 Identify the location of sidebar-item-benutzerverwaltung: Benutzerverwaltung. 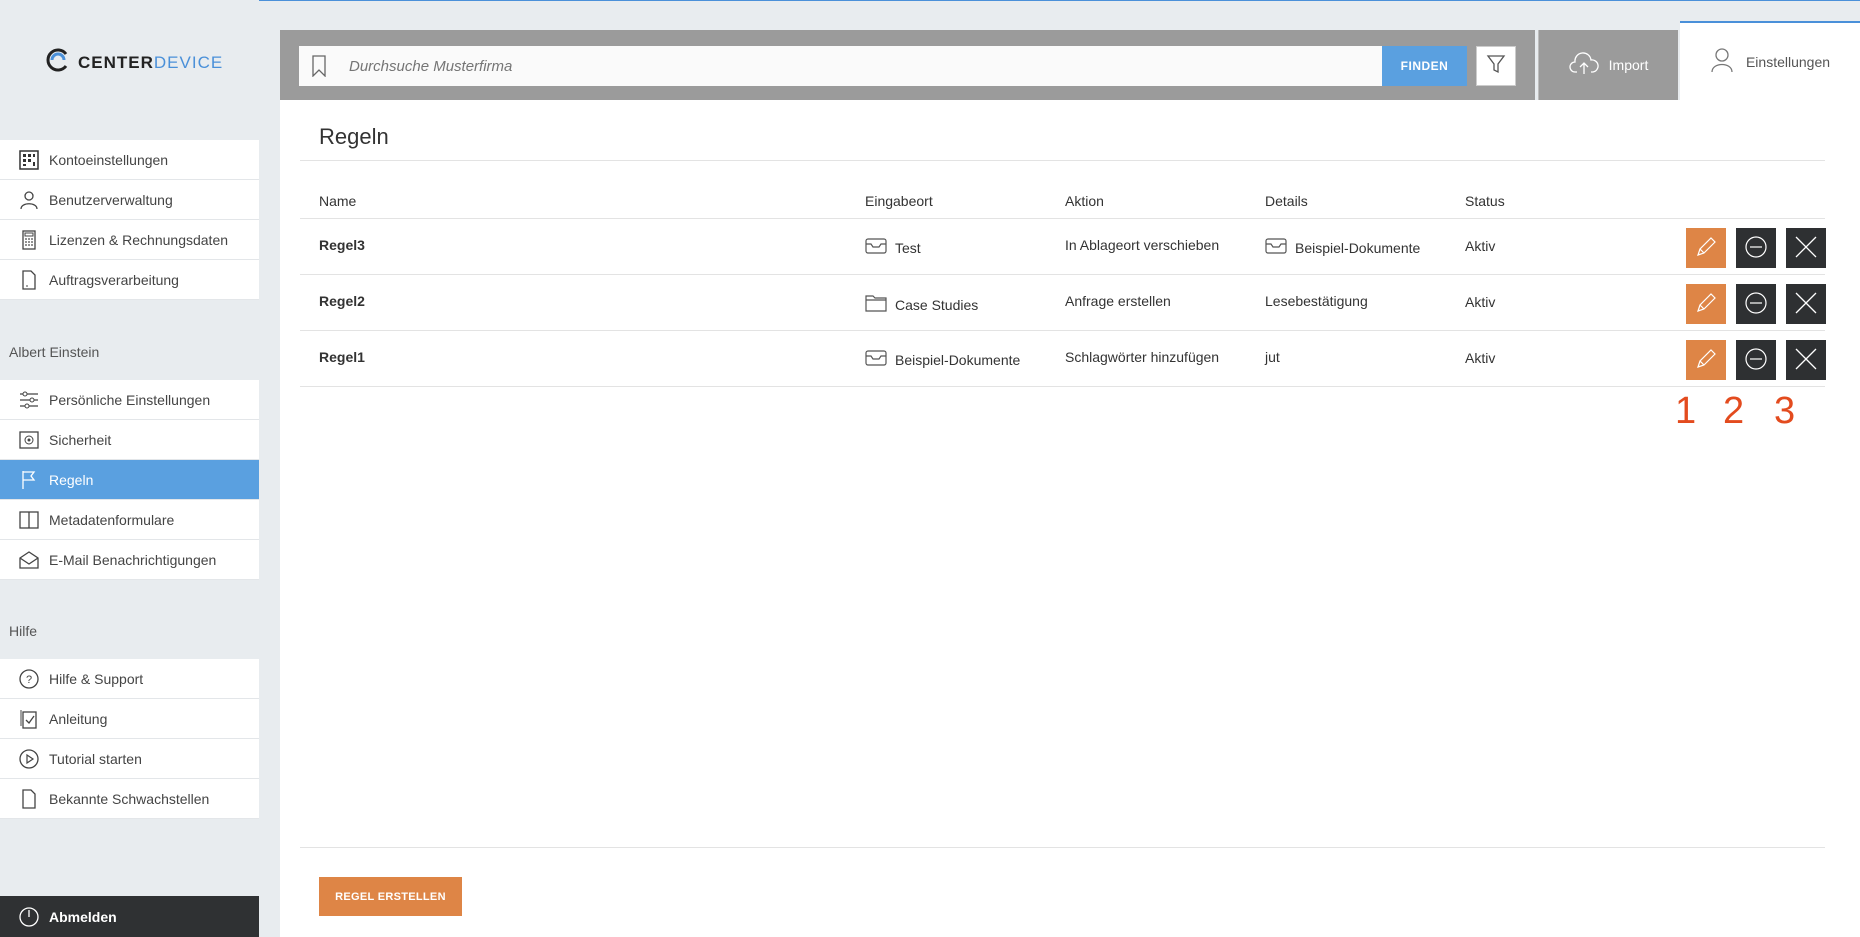
(129, 200).